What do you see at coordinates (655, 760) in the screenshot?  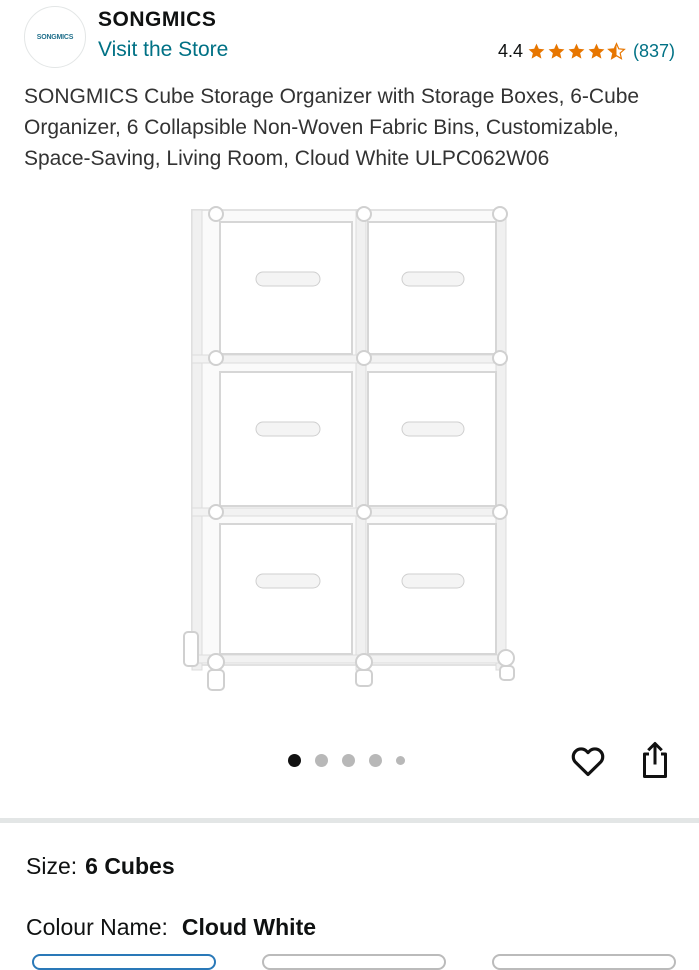 I see `share-icon` at bounding box center [655, 760].